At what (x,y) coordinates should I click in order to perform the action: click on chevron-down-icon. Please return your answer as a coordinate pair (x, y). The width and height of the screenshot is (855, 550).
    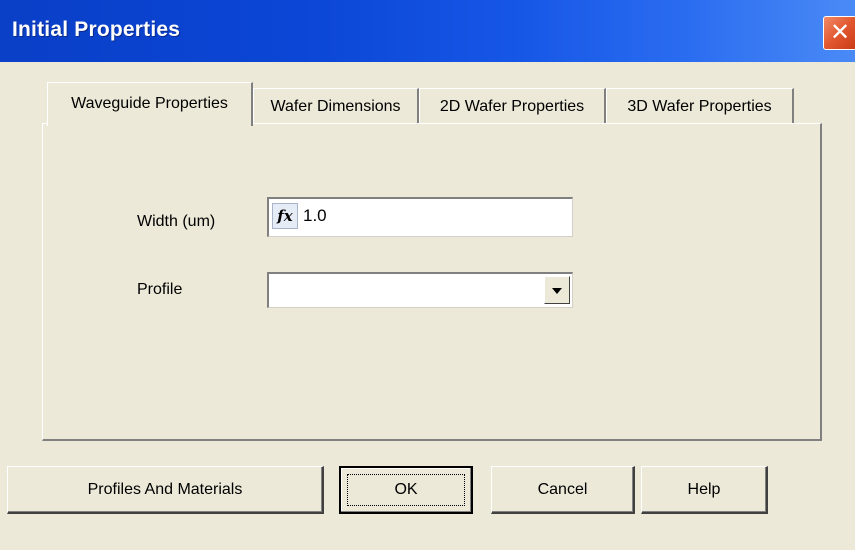
    Looking at the image, I should click on (557, 291).